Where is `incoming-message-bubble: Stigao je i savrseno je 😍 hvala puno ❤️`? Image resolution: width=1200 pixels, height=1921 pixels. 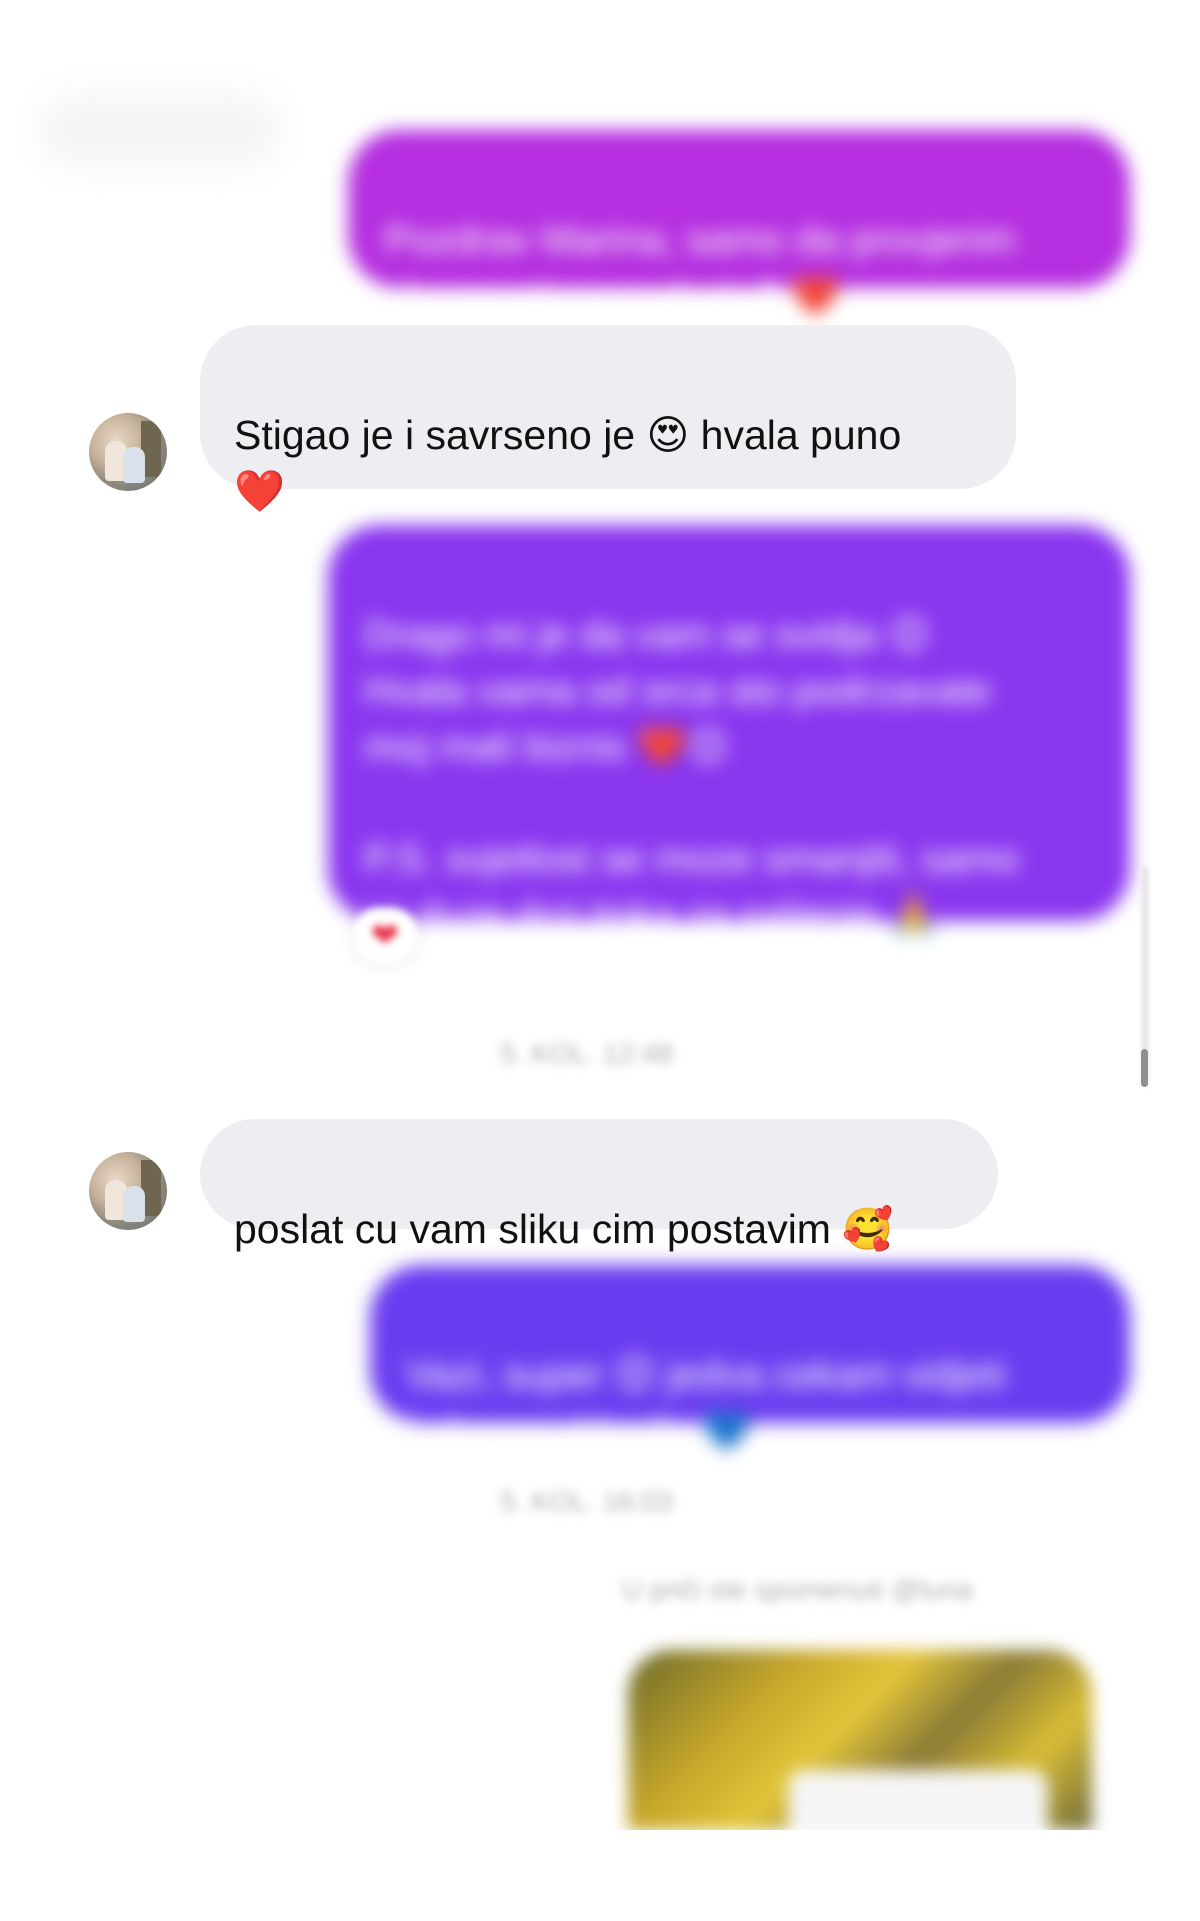
incoming-message-bubble: Stigao je i savrseno je 😍 hvala puno ❤️ is located at coordinates (608, 419).